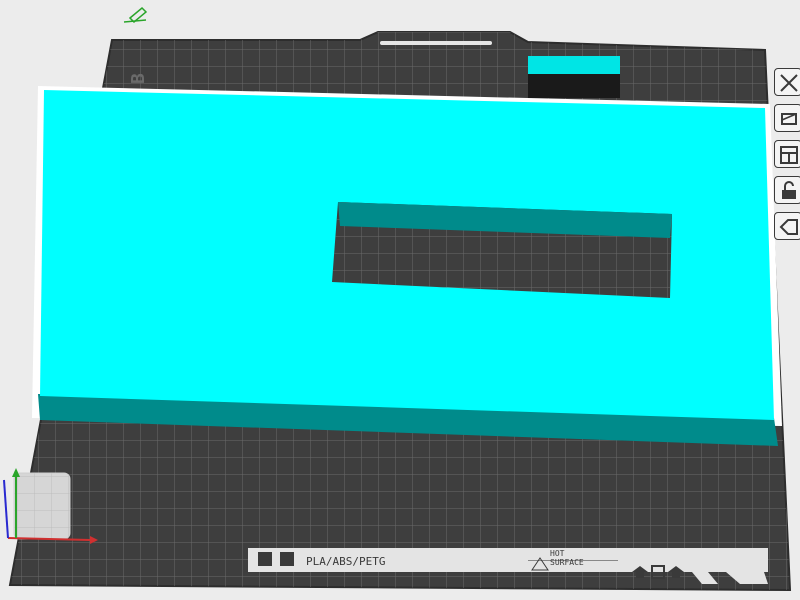 This screenshot has width=800, height=600. I want to click on lock-button, so click(787, 190).